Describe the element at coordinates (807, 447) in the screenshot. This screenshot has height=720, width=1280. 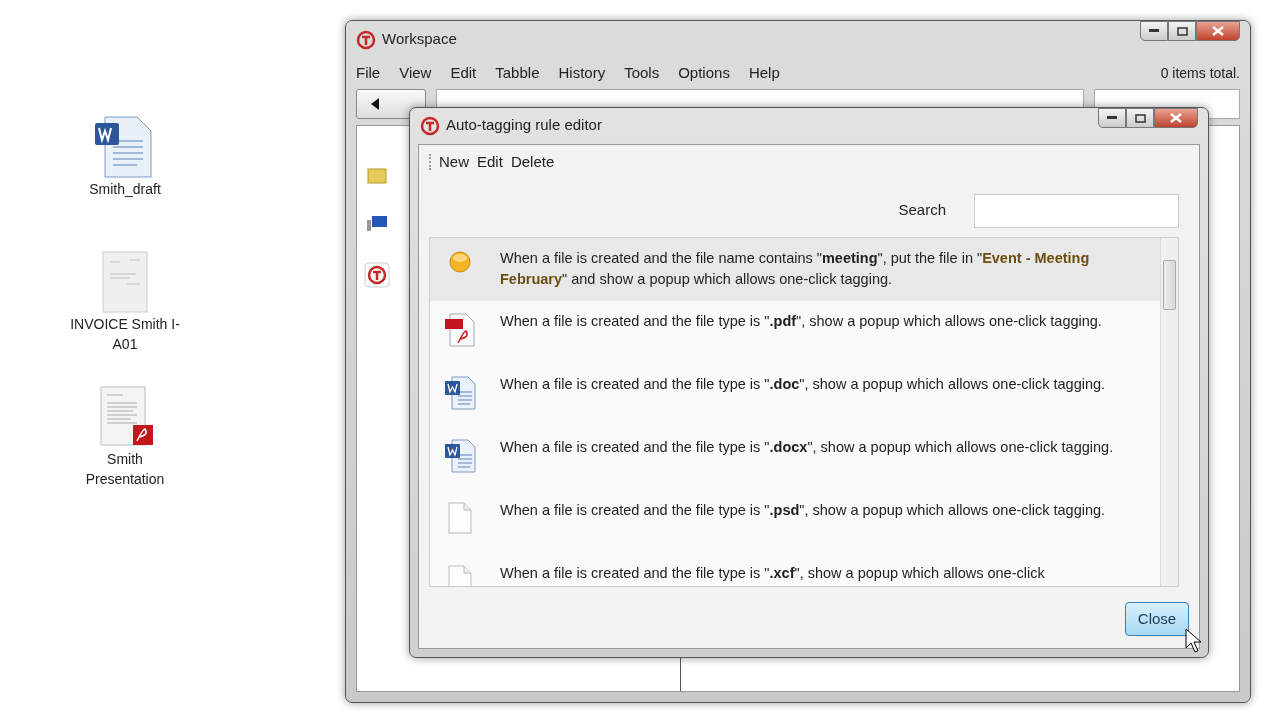
I see `rule-text: When a file is created and the file type is ".docx", show a popup which allows one-click tagging.` at that location.